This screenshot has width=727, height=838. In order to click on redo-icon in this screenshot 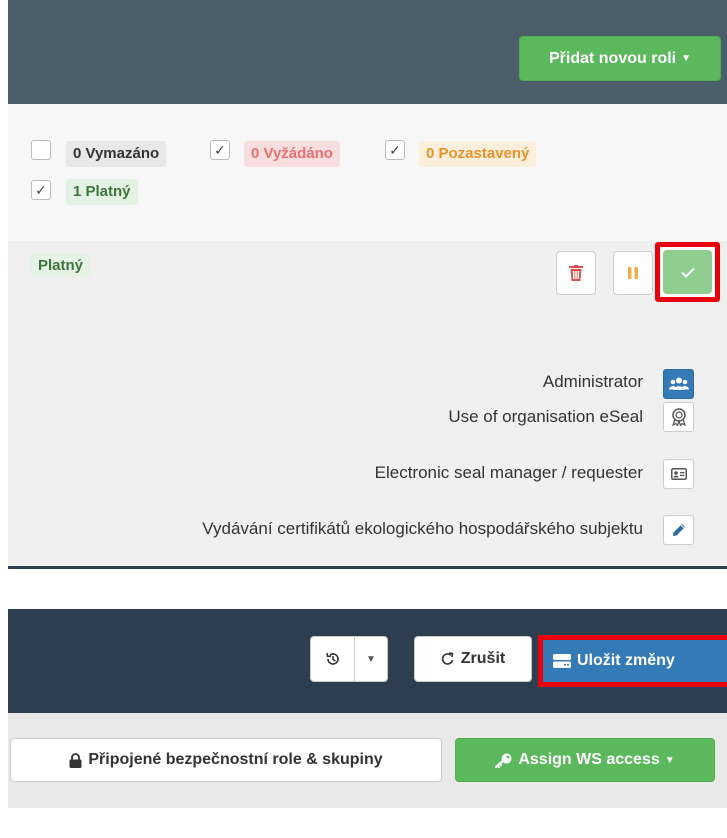, I will do `click(448, 659)`.